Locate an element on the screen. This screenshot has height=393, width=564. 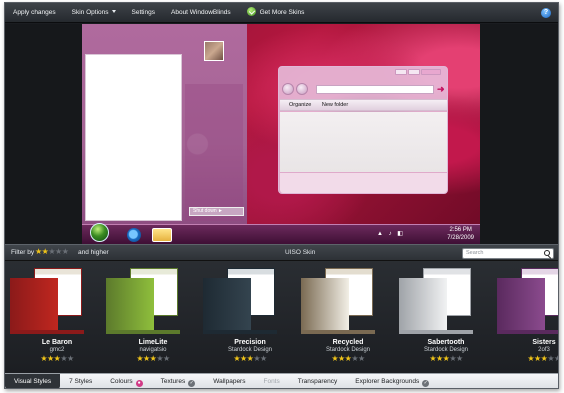
skin-card: Precision Stardock Design ★★★★★ is located at coordinates (250, 316).